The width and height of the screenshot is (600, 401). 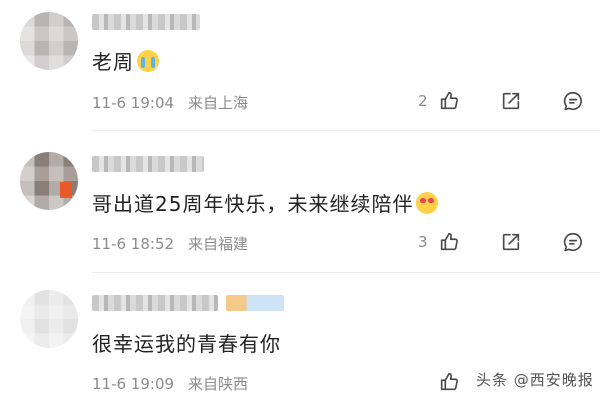 What do you see at coordinates (423, 242) in the screenshot?
I see `like-count: 3` at bounding box center [423, 242].